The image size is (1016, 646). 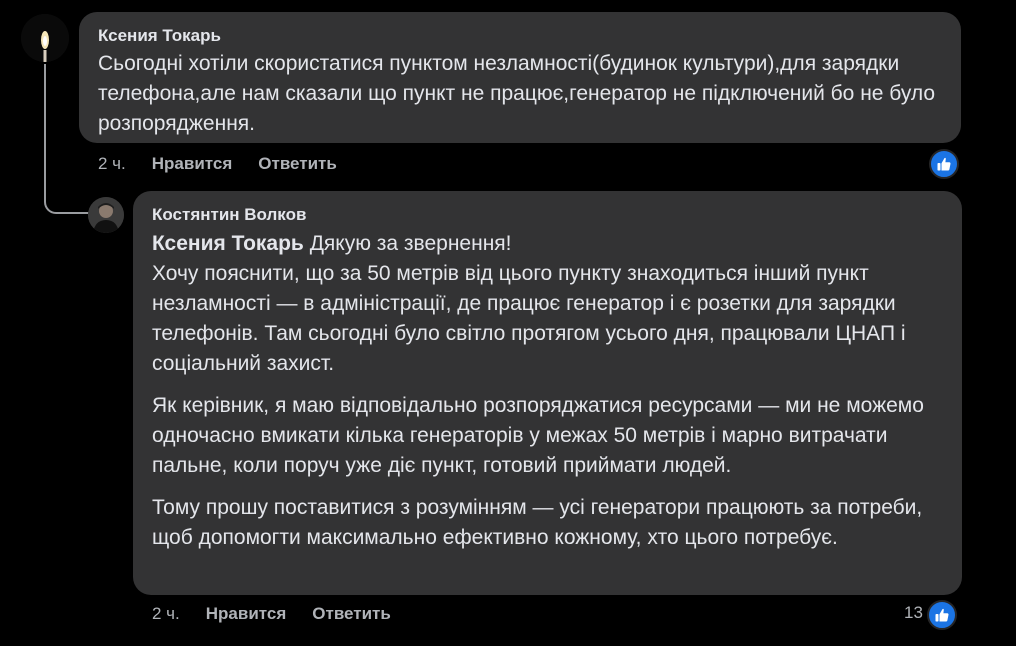 I want to click on reaction-count: 13, so click(x=913, y=613).